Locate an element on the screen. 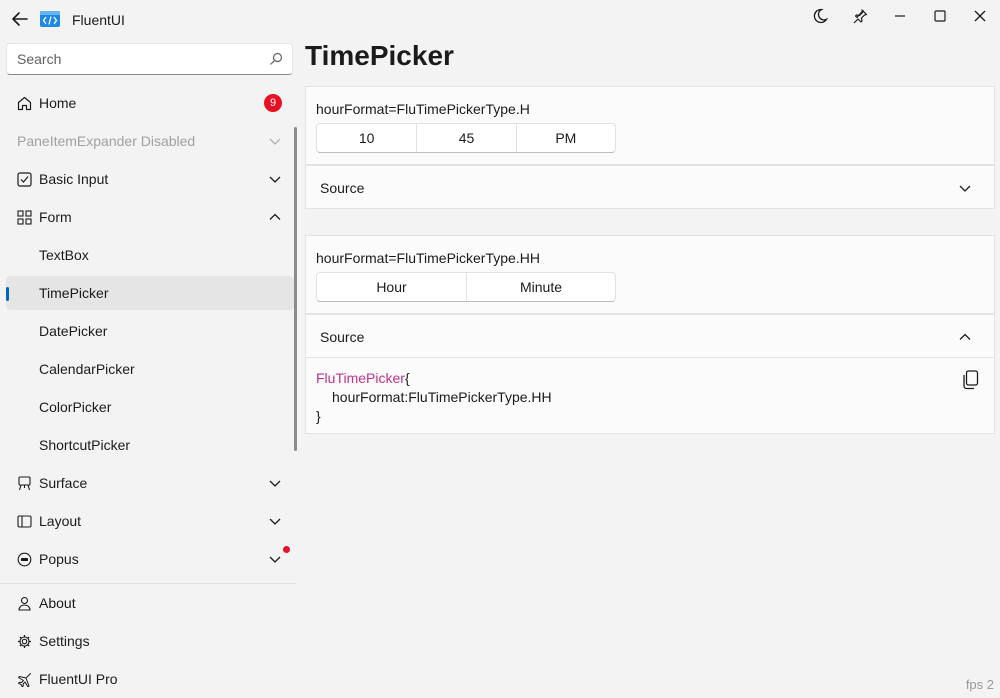  page-title: TimePicker is located at coordinates (379, 55).